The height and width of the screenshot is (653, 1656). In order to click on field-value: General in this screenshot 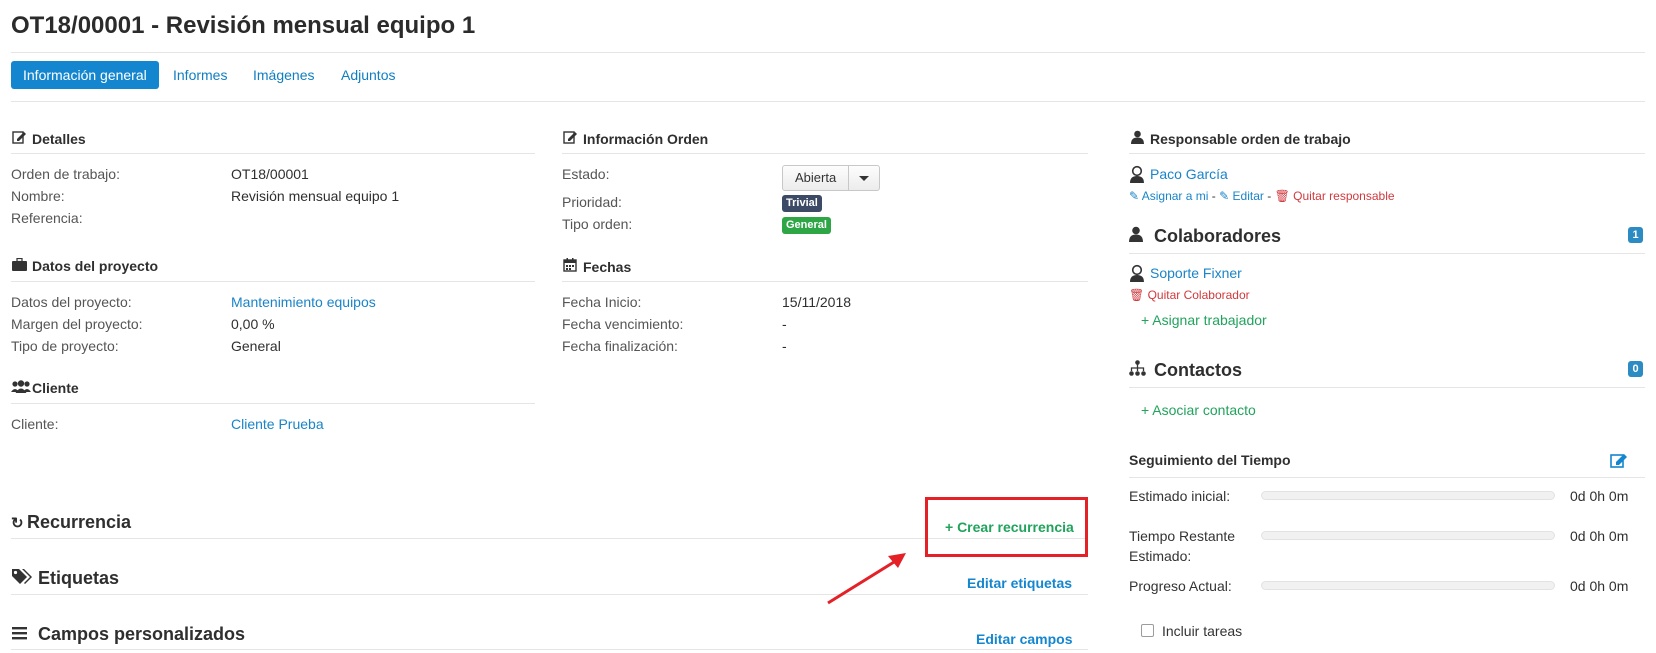, I will do `click(256, 346)`.